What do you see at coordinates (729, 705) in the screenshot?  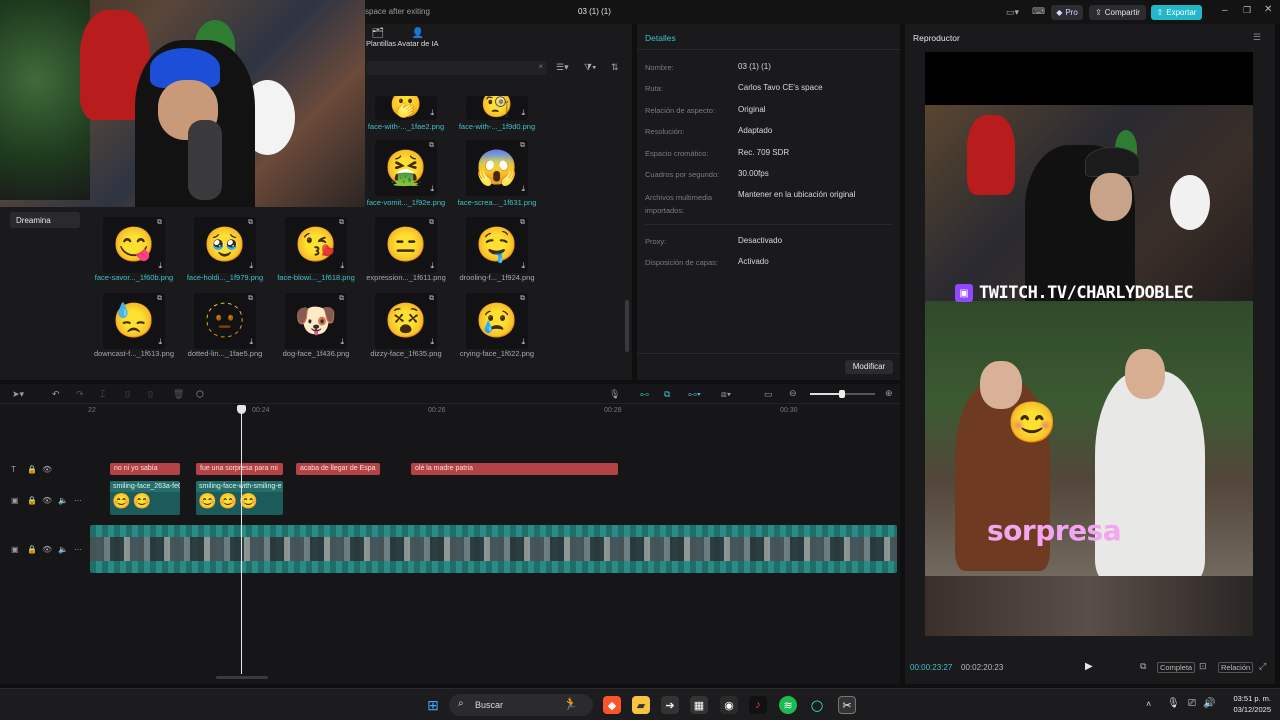 I see `obs-icon: ◉` at bounding box center [729, 705].